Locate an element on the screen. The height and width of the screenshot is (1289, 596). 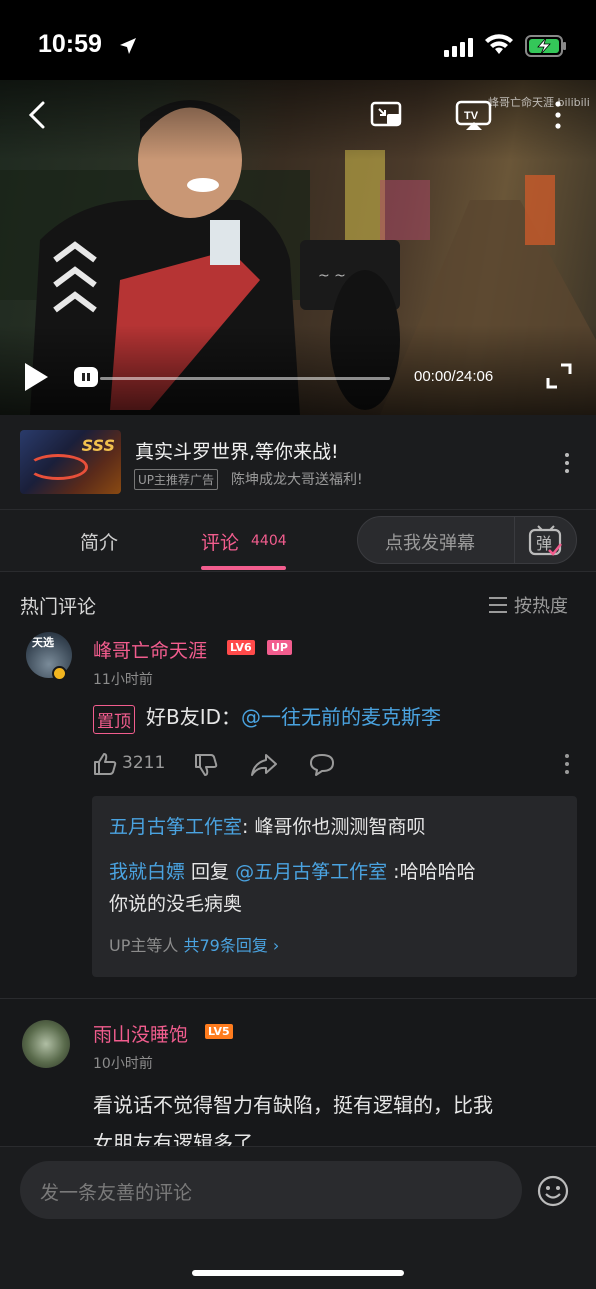
ad-tag: UP主推荐广告 is located at coordinates (176, 479).